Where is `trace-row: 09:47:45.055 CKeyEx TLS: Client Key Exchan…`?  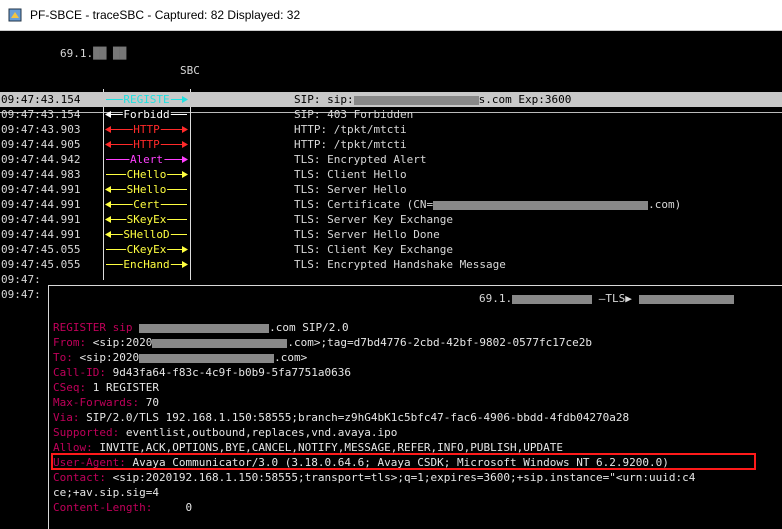
trace-row: 09:47:45.055 CKeyEx TLS: Client Key Exchan… is located at coordinates (391, 249).